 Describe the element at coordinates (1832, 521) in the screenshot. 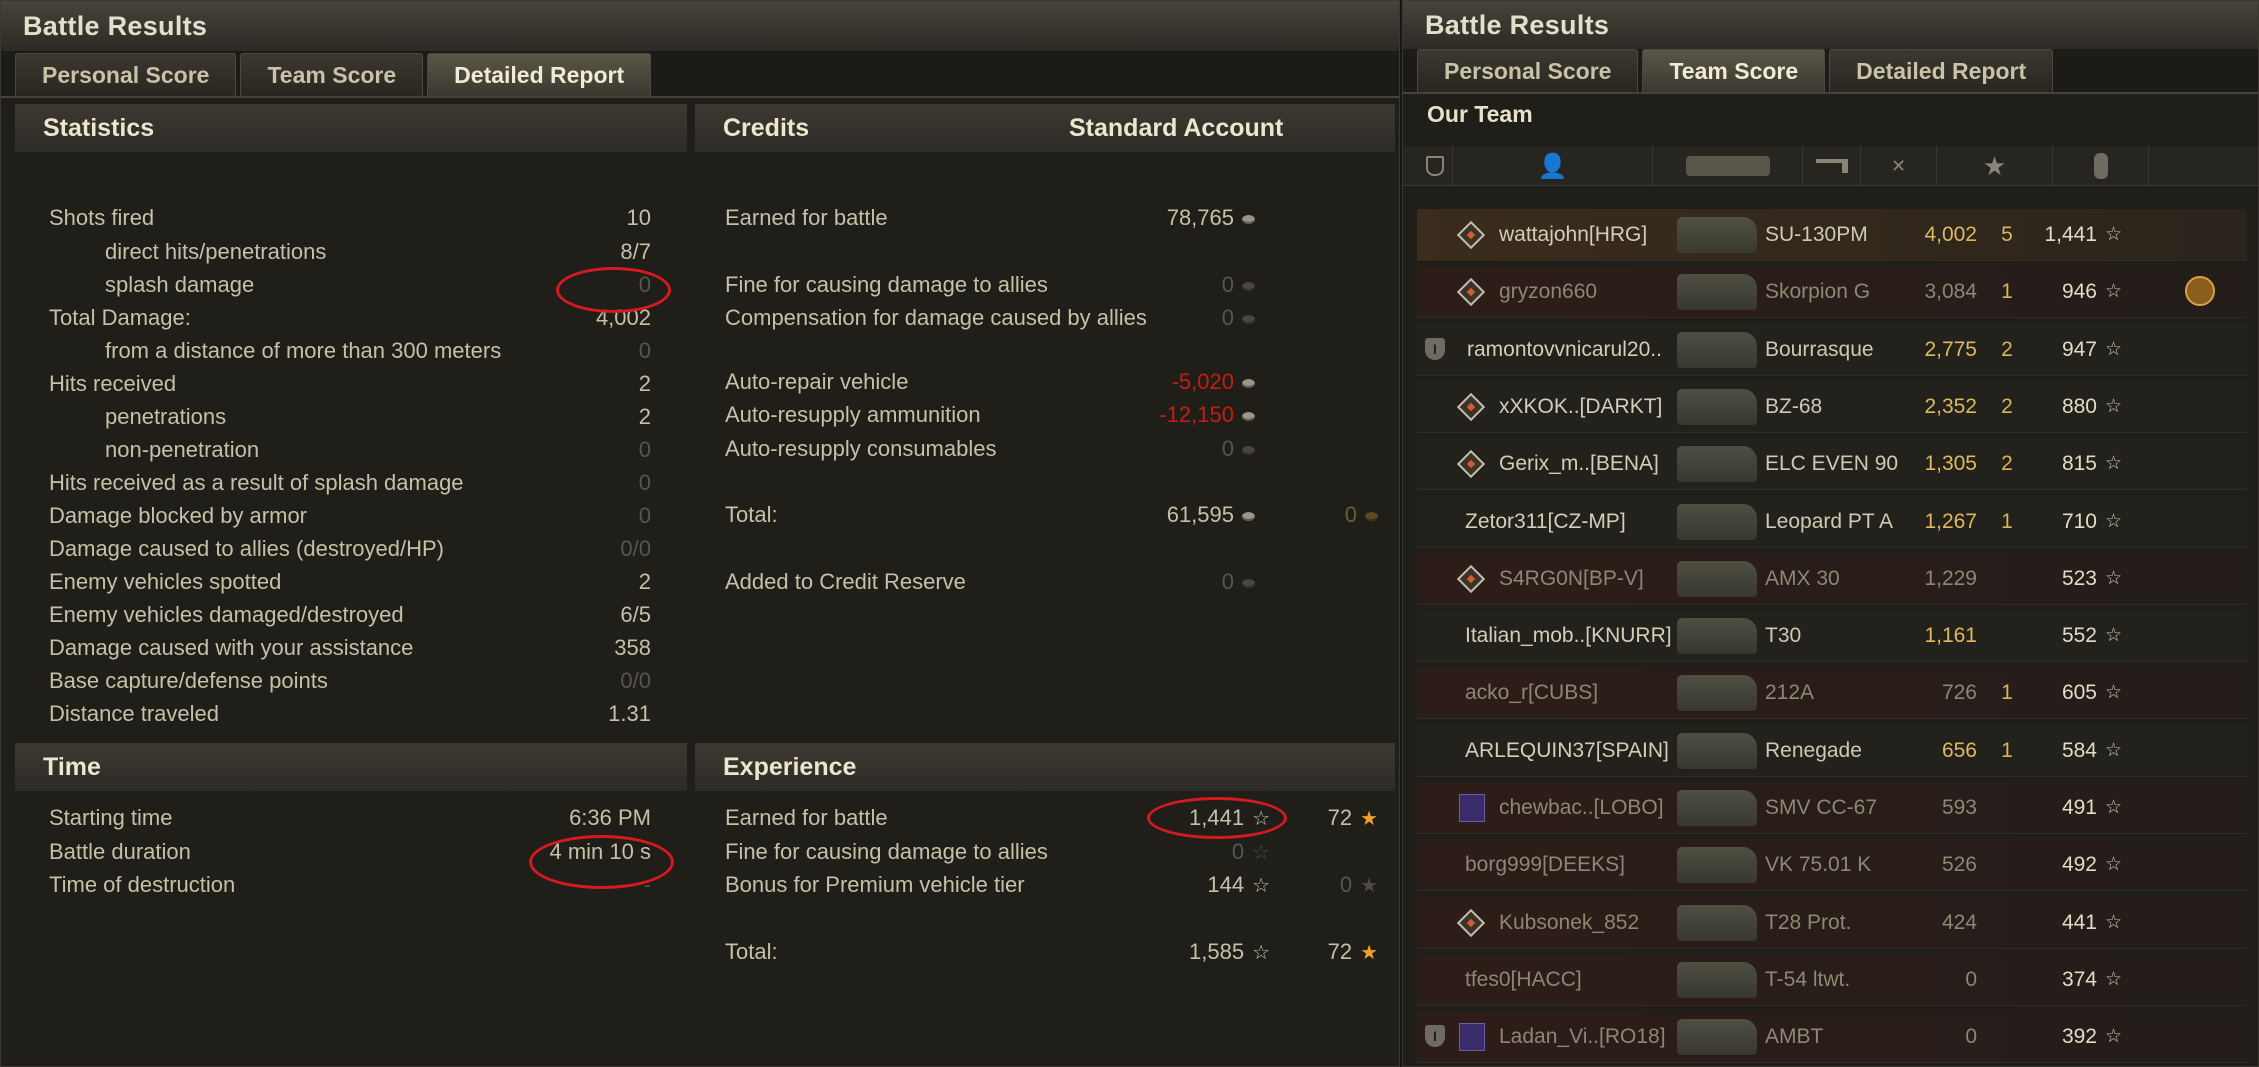

I see `player-row: Zetor311[CZ-MP] Leopard PT A 1,267 1 710 ☆` at that location.